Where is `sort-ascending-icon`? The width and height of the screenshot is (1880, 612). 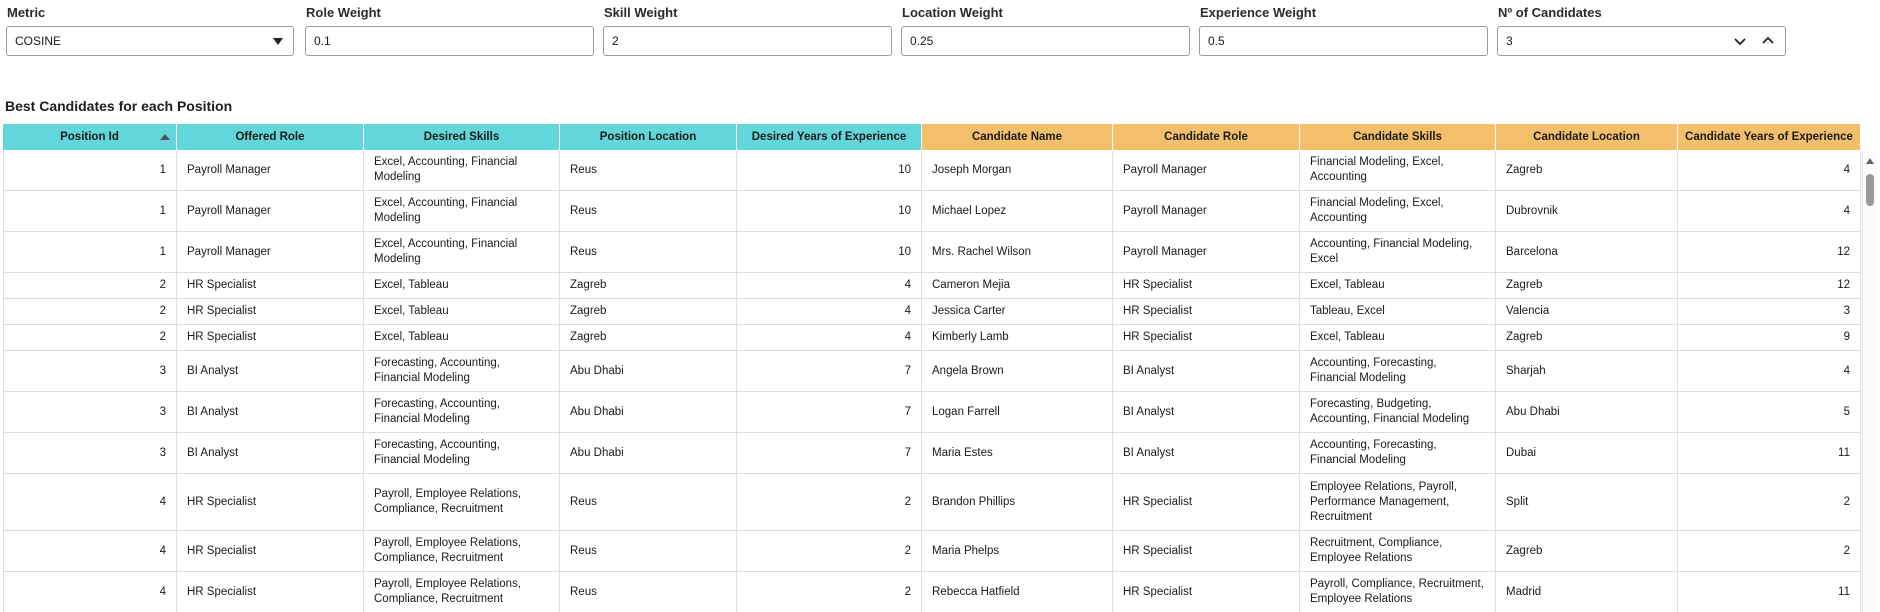
sort-ascending-icon is located at coordinates (165, 137).